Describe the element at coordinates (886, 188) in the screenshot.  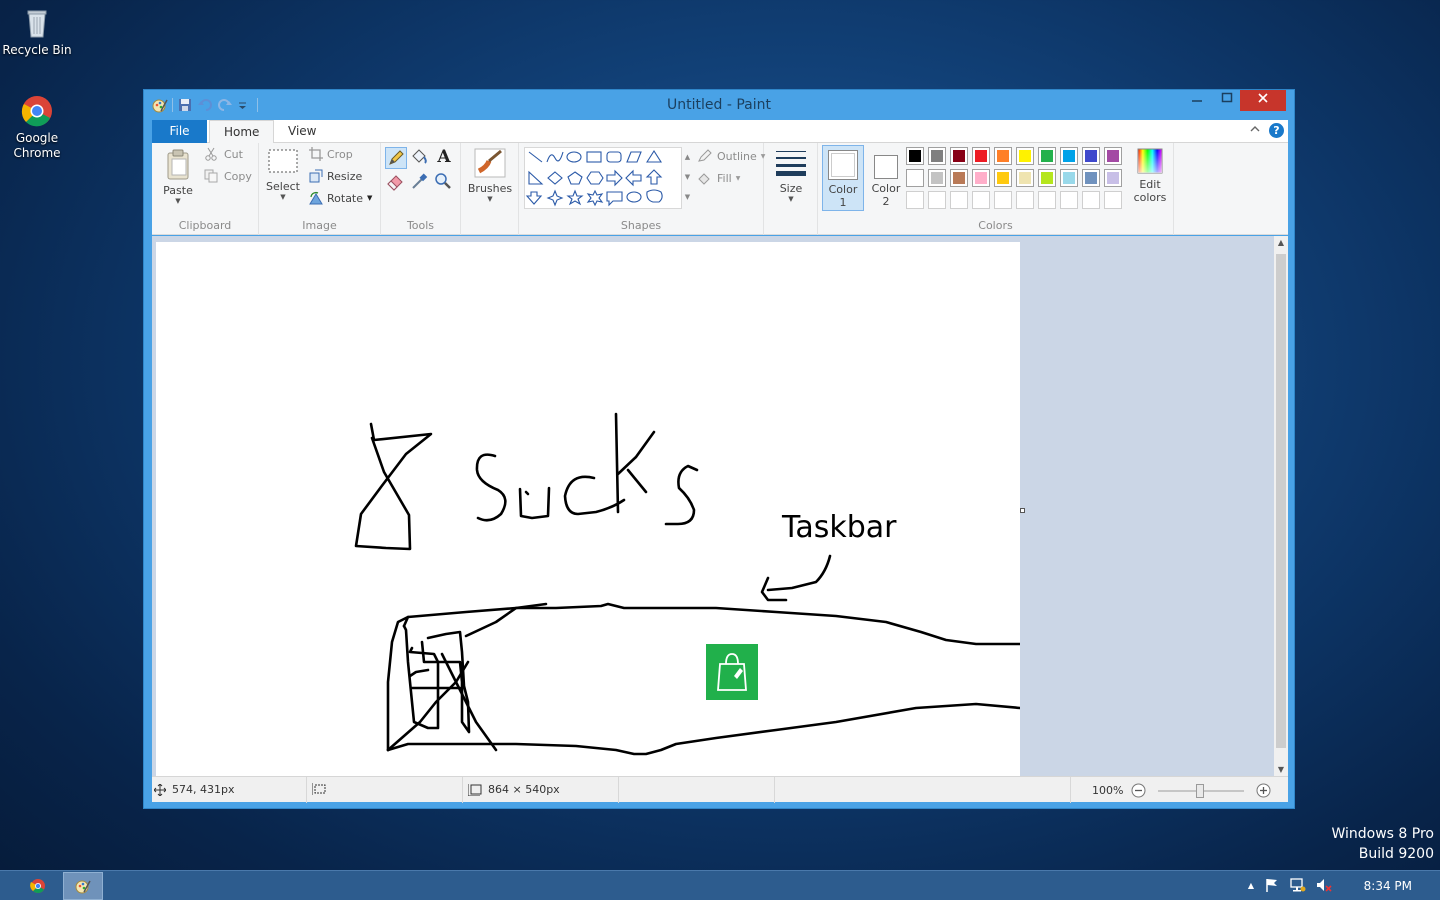
I see `color2-label: Color` at that location.